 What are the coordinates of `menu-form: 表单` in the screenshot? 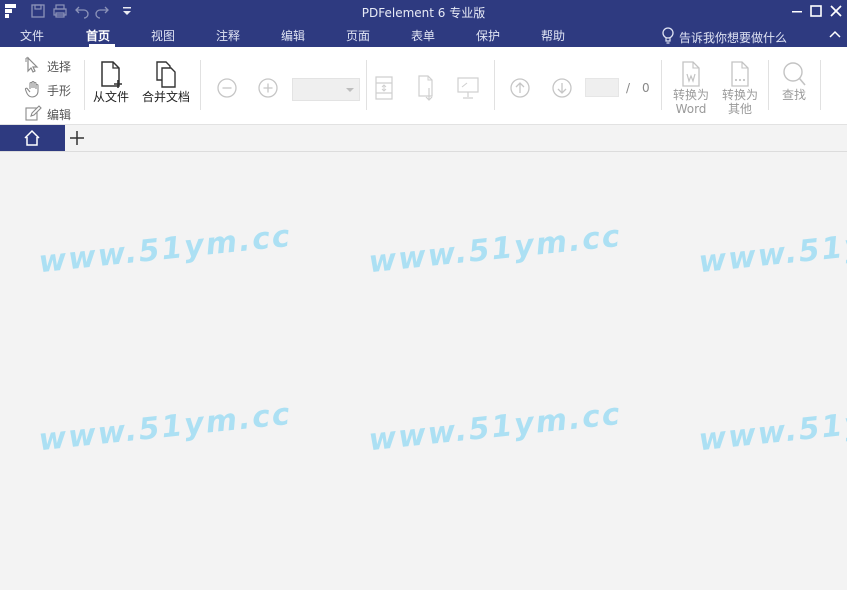 It's located at (423, 35).